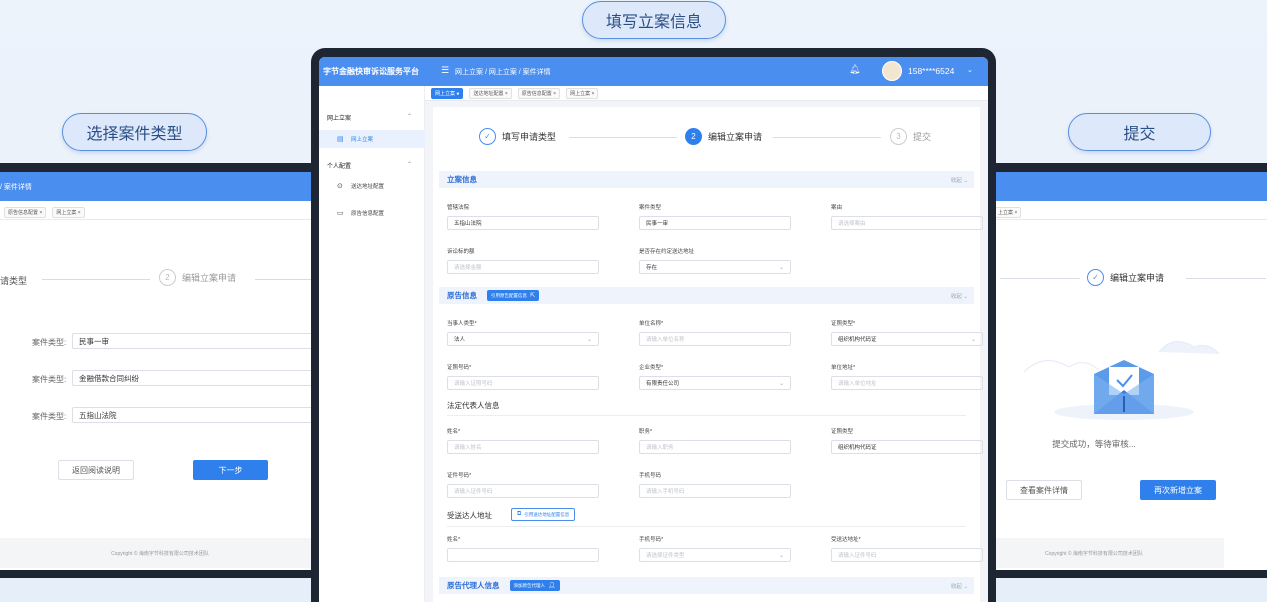  What do you see at coordinates (1094, 553) in the screenshot?
I see `right-footer: Copyright © 海南字节科技有限公司技术团队` at bounding box center [1094, 553].